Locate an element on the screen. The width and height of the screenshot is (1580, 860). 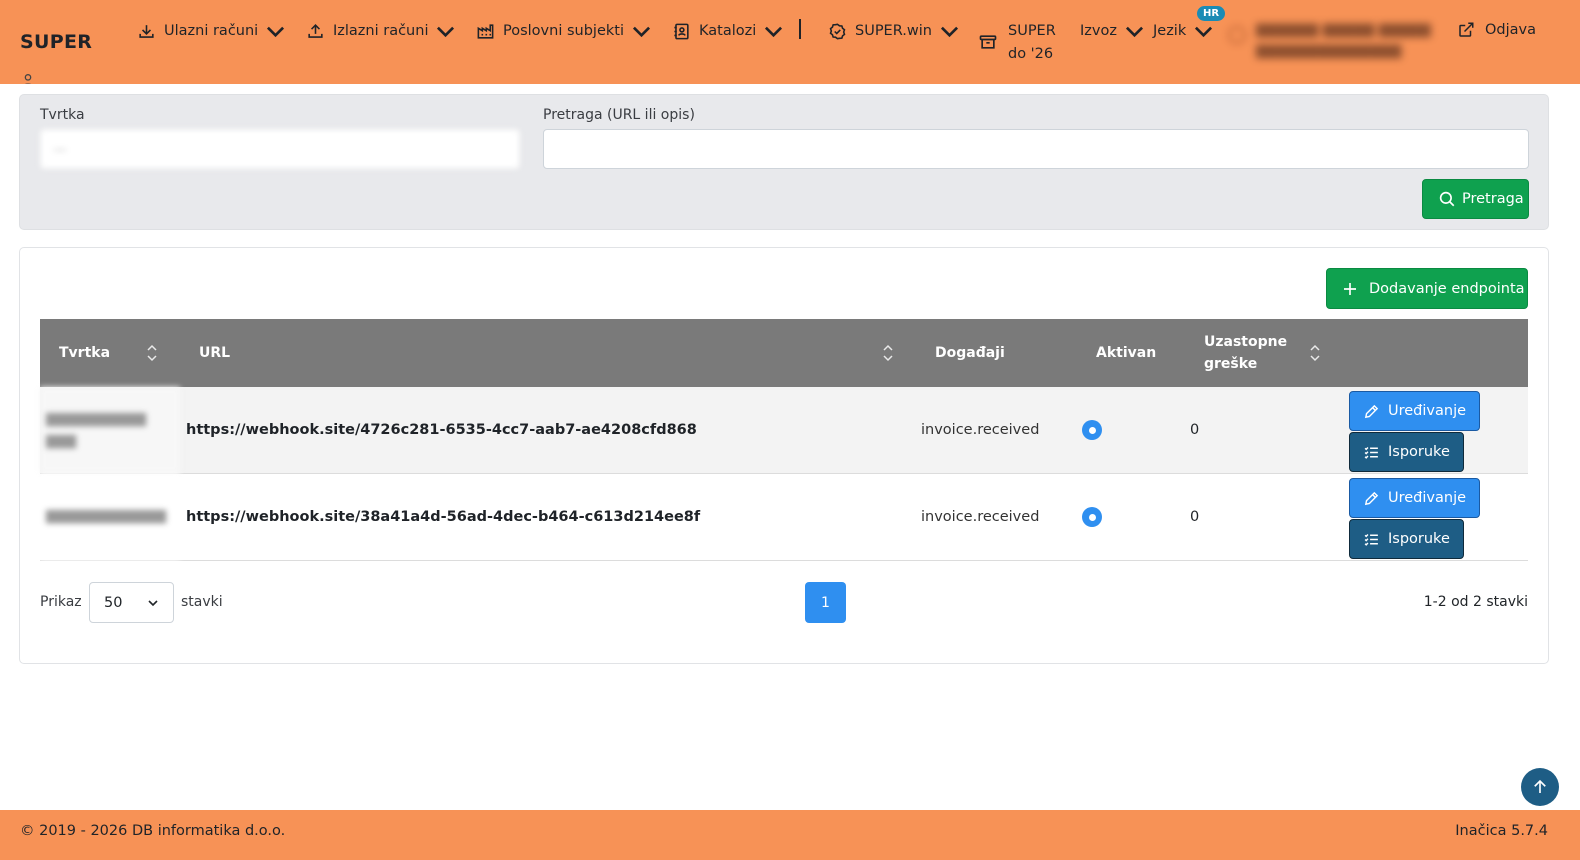
nav-outgoing-label: Izlazni računi is located at coordinates (381, 31).